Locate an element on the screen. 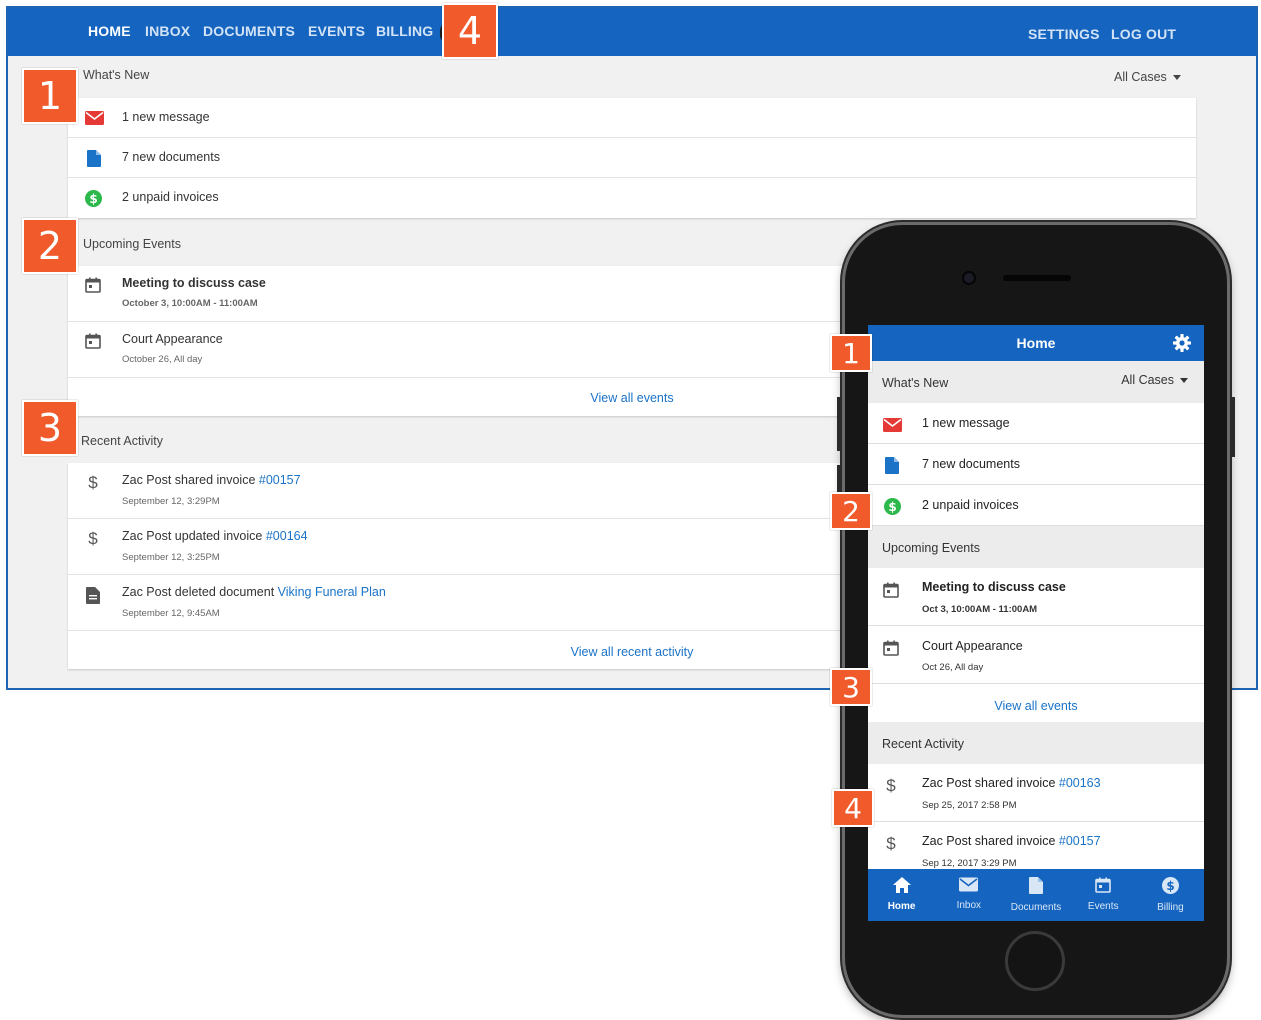  home-icon is located at coordinates (901, 887).